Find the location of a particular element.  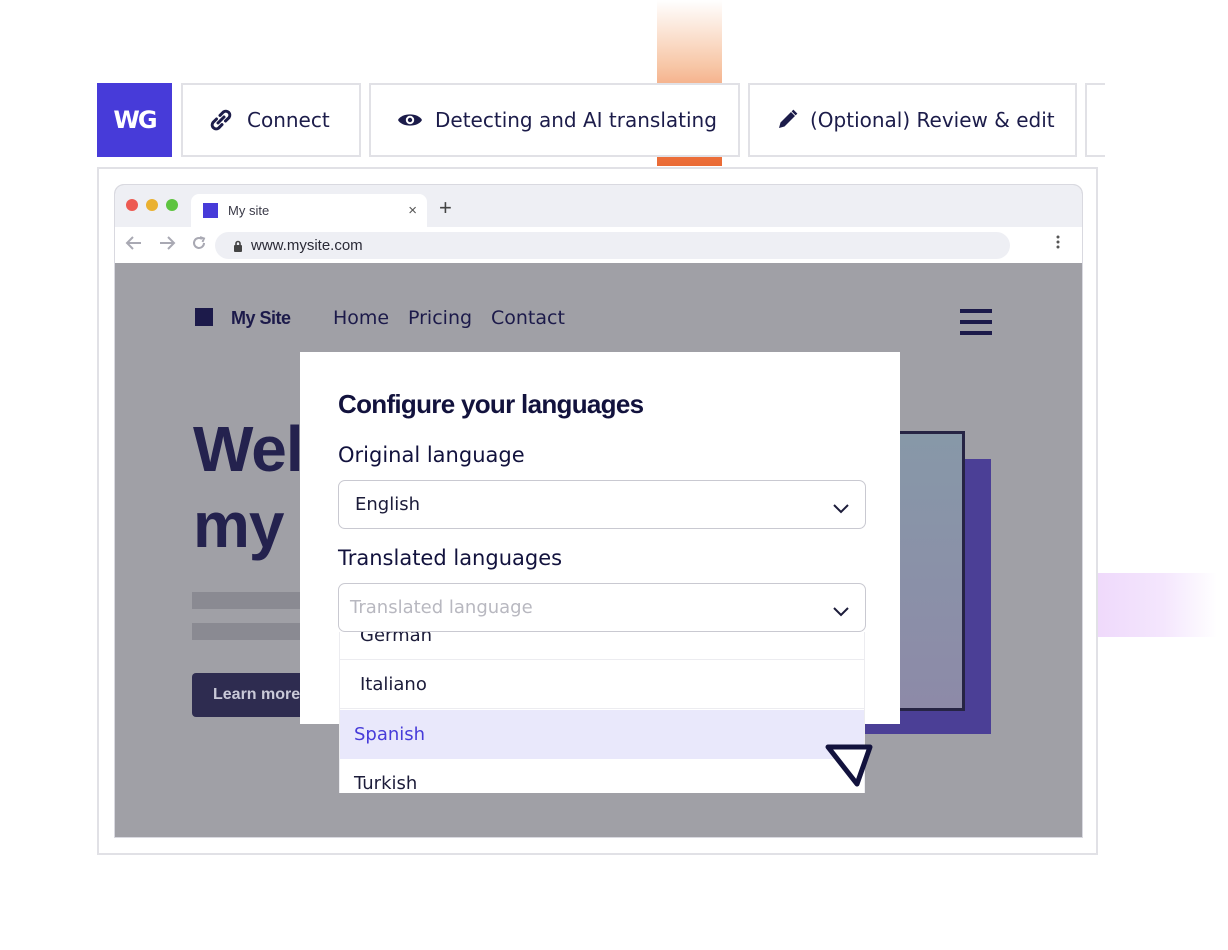

learn-more-label: Learn more is located at coordinates (257, 694).